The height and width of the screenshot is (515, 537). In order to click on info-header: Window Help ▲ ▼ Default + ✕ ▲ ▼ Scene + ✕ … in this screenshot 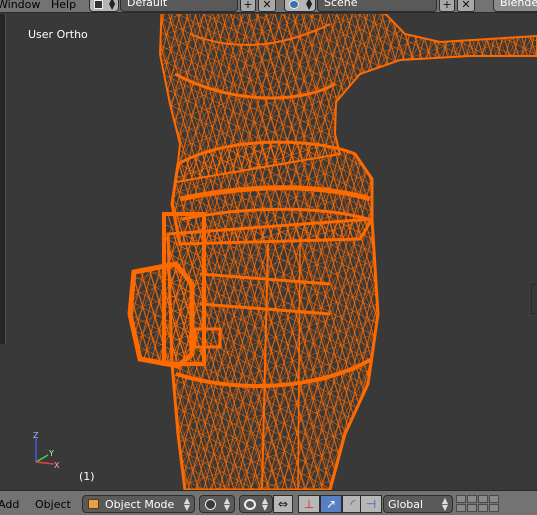, I will do `click(268, 6)`.